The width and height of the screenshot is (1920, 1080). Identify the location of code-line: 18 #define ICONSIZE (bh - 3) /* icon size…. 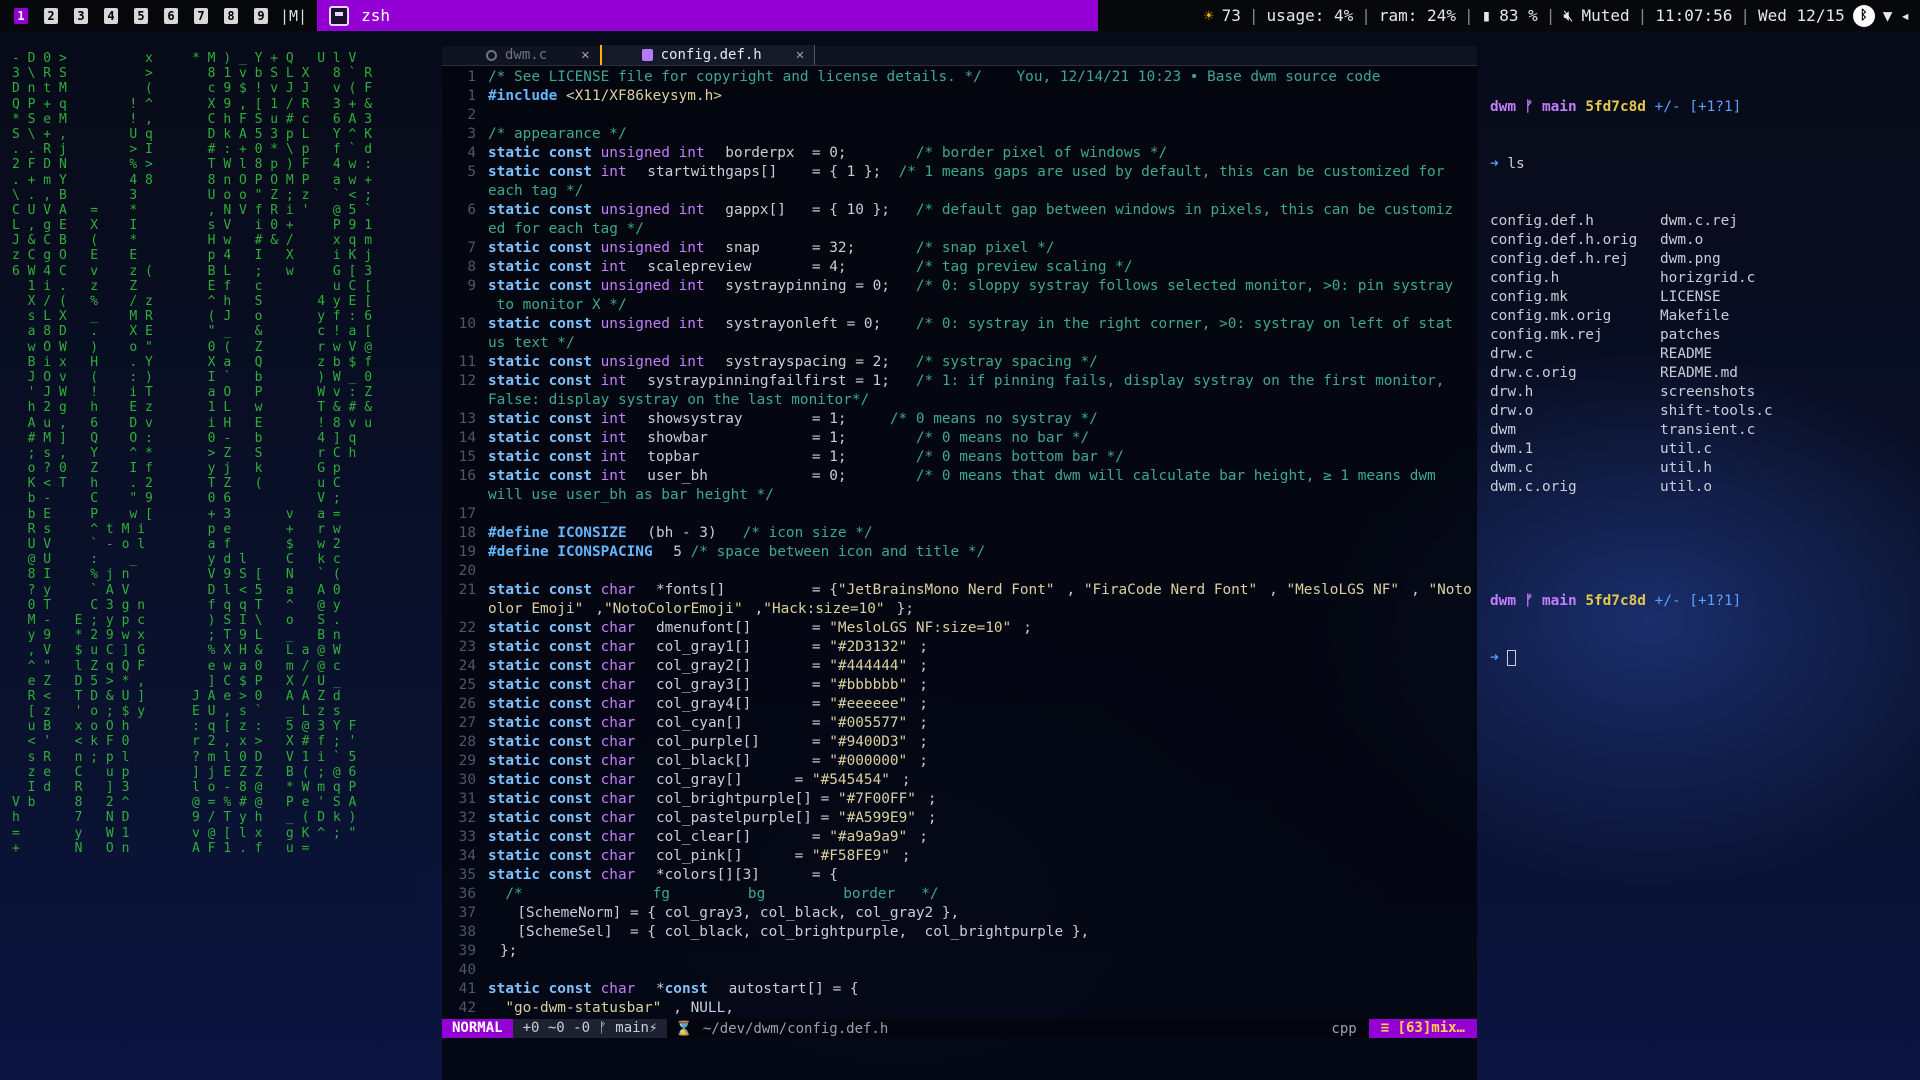
(959, 533).